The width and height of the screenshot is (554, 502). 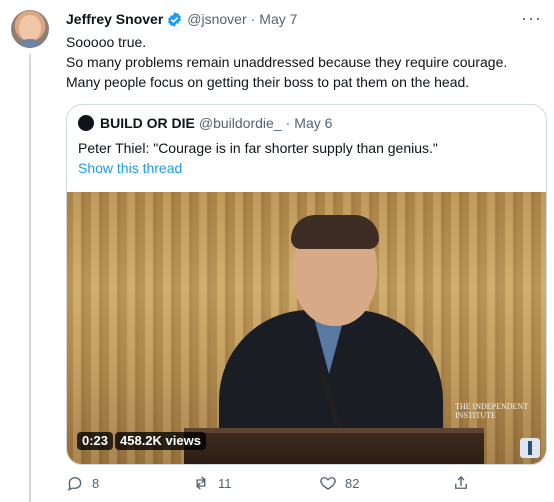 I want to click on quoted-tweet-header: BUILD OR DIE @buildordie_ · May 6, so click(x=205, y=123).